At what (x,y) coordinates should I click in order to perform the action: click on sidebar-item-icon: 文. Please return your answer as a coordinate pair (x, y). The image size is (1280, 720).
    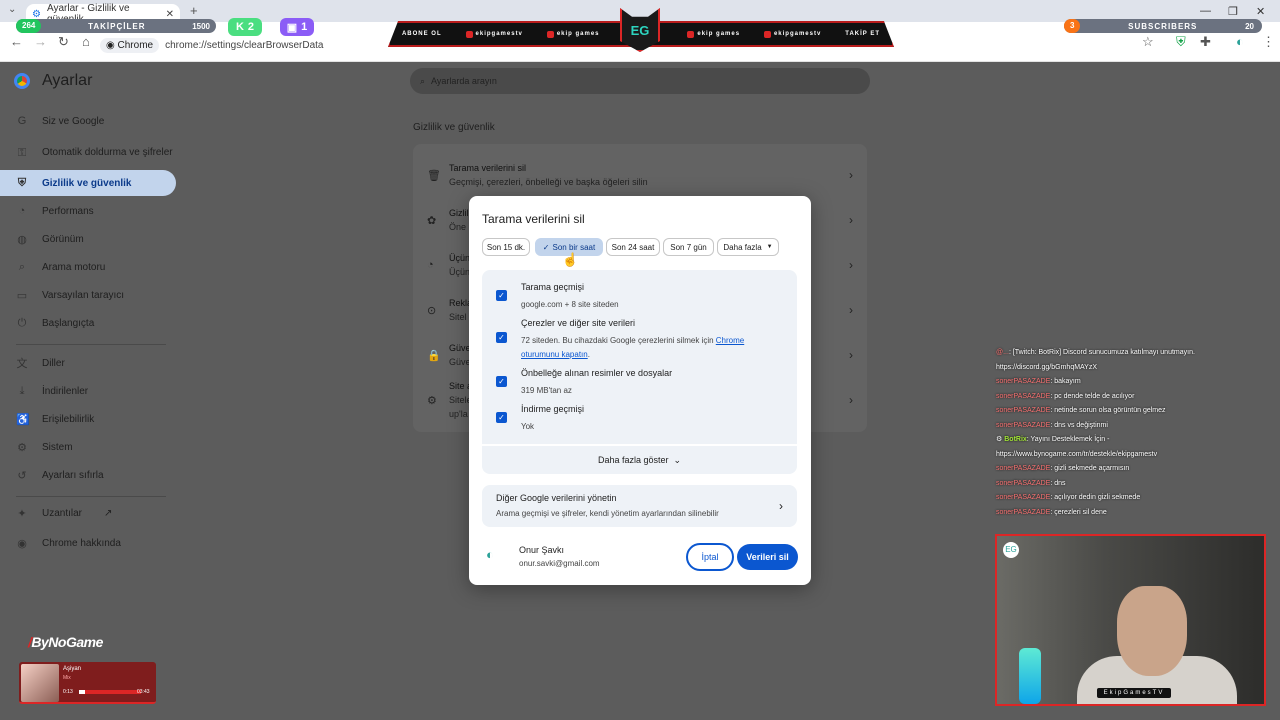
    Looking at the image, I should click on (22, 364).